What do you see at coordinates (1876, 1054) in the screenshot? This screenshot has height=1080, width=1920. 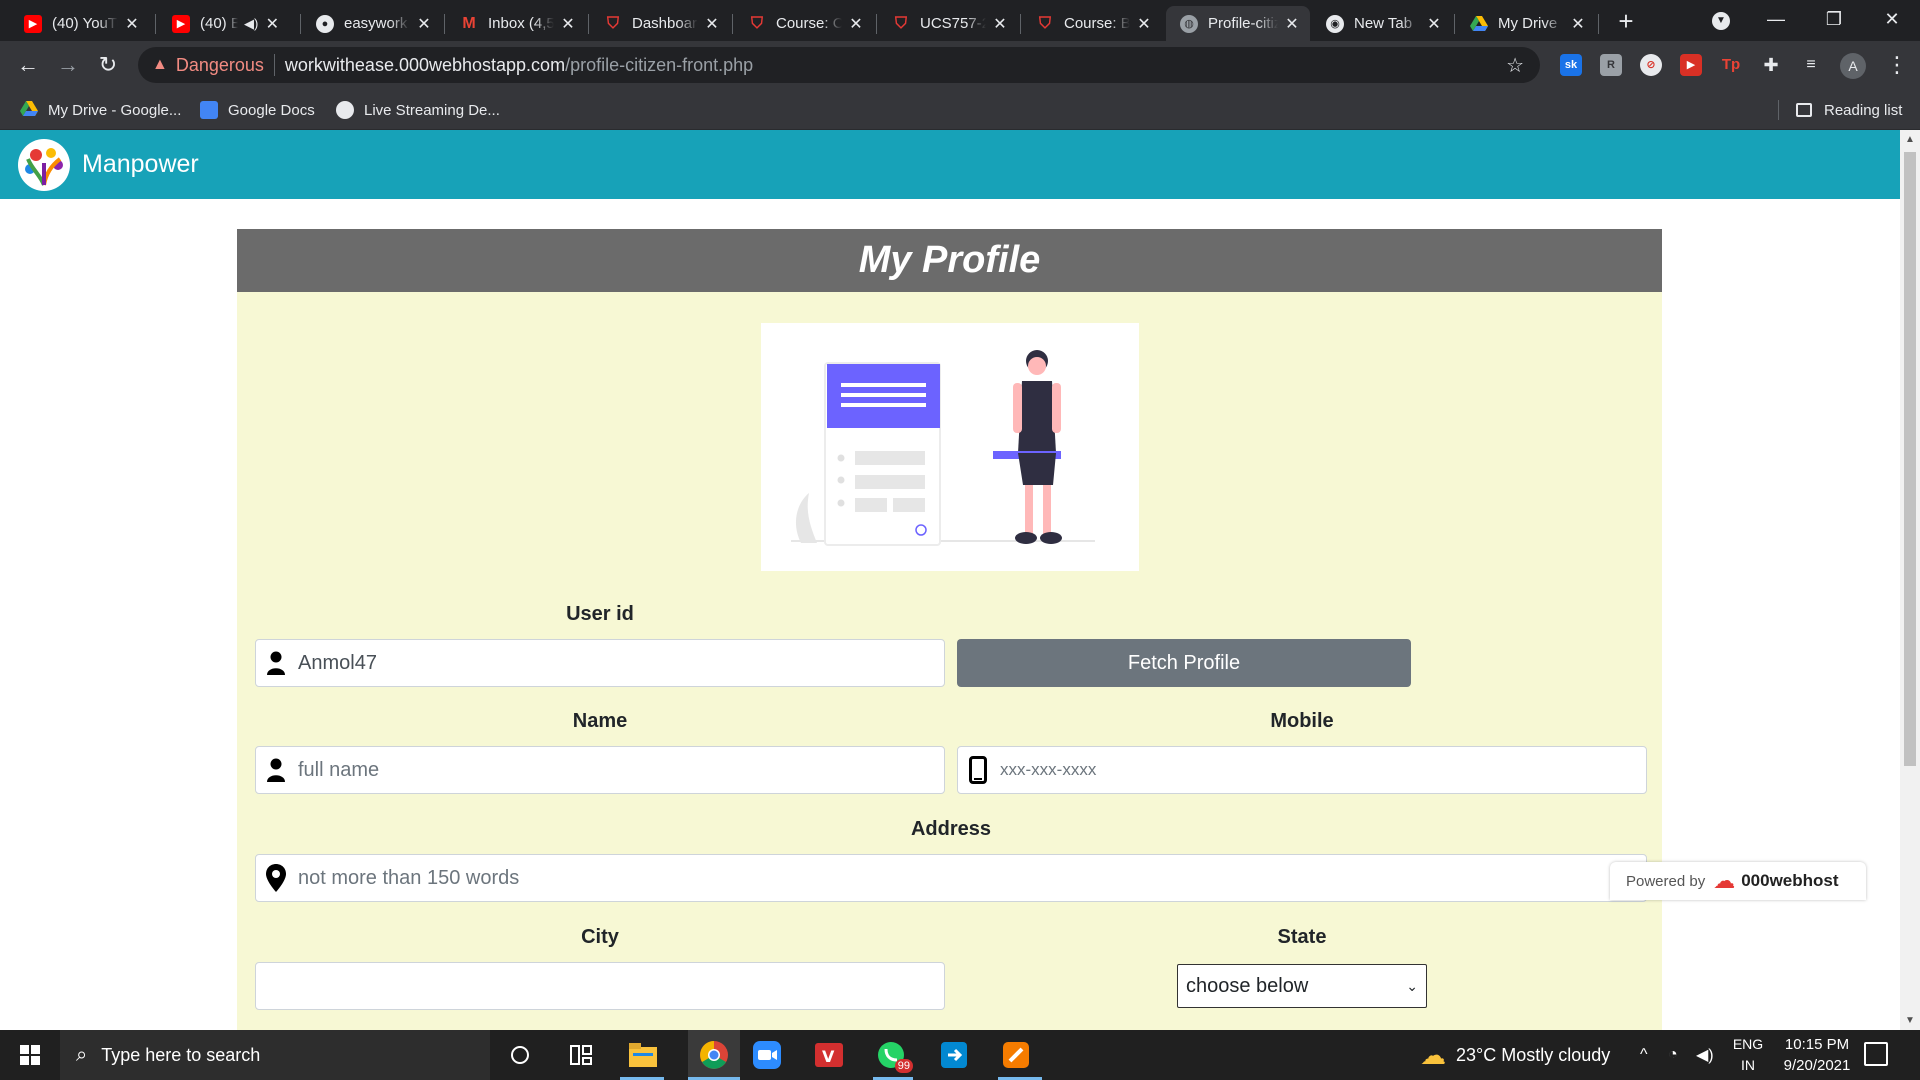 I see `notification-center-icon` at bounding box center [1876, 1054].